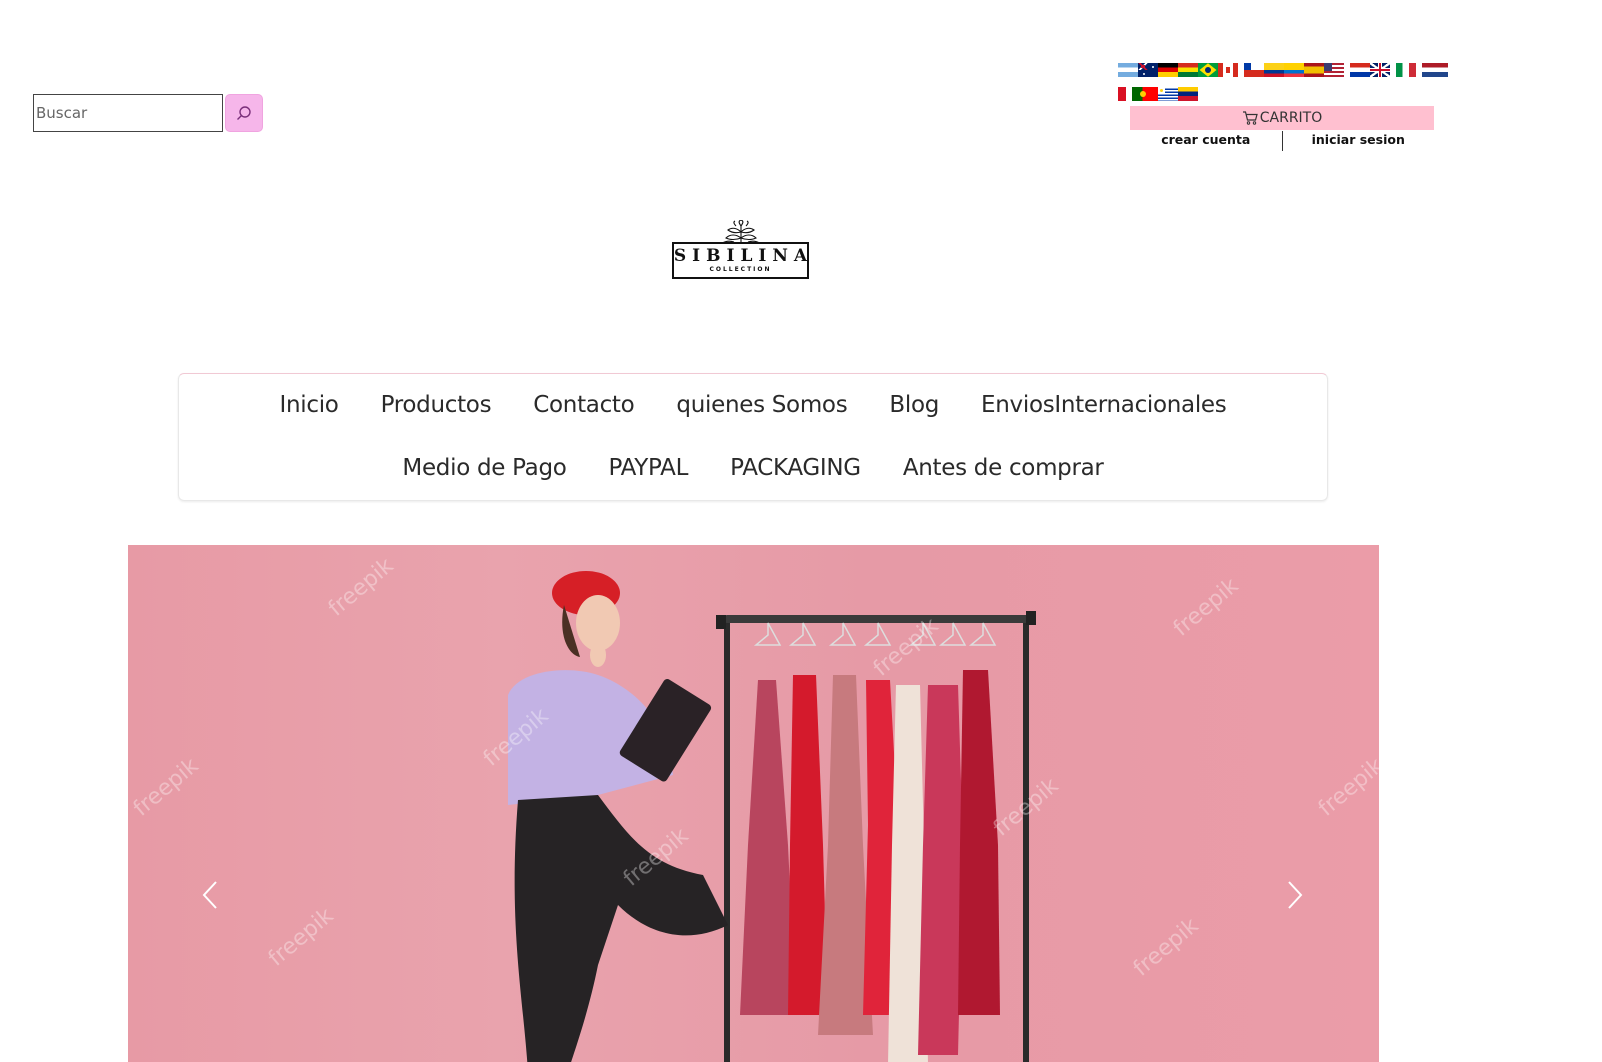  I want to click on logo-subtitle: COLLECTION, so click(740, 269).